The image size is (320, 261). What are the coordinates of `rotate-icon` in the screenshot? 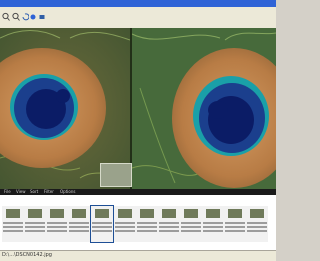 It's located at (25, 17).